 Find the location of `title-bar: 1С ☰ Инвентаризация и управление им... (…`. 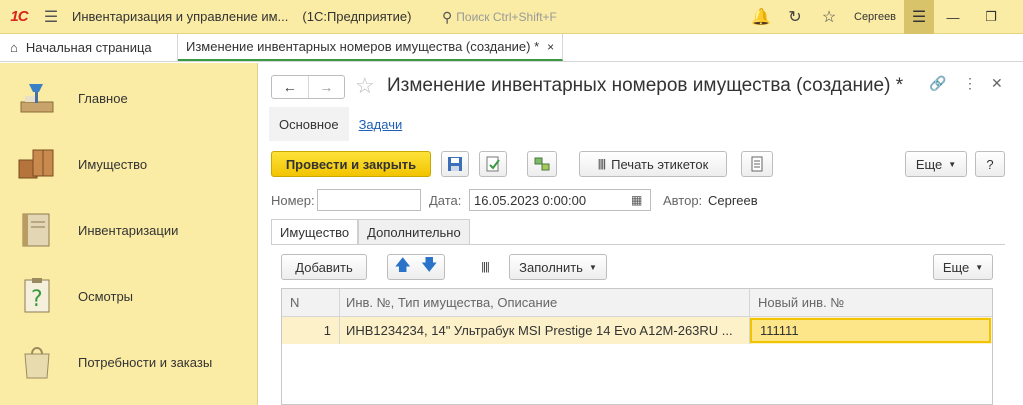

title-bar: 1С ☰ Инвентаризация и управление им... (… is located at coordinates (511, 17).